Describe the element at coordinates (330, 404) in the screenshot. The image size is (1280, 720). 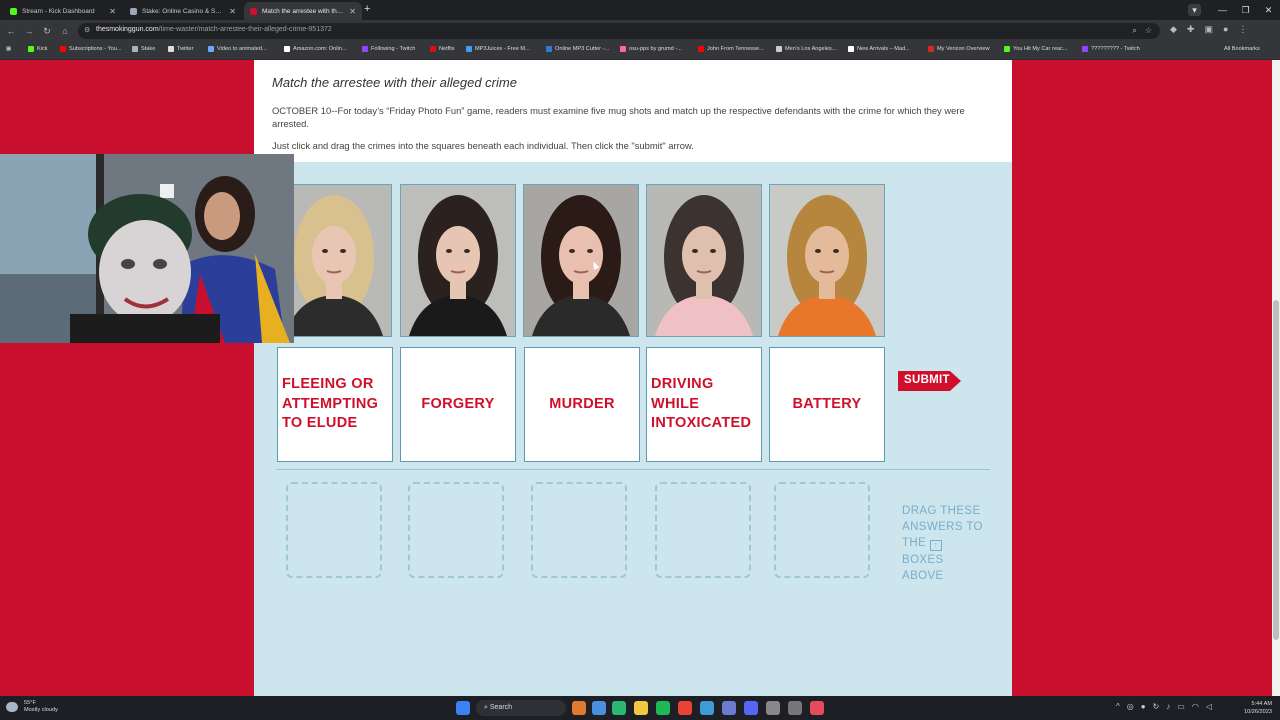
I see `crime-label: FLEEING OR ATTEMPTING TO ELUDE` at that location.